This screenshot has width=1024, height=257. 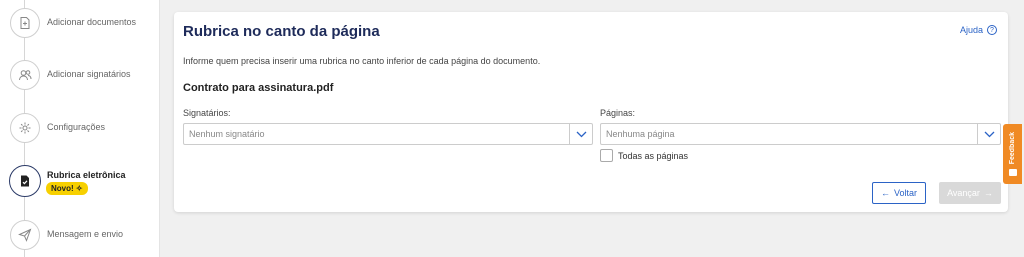 What do you see at coordinates (258, 88) in the screenshot?
I see `document-name: Contrato para assinatura.pdf` at bounding box center [258, 88].